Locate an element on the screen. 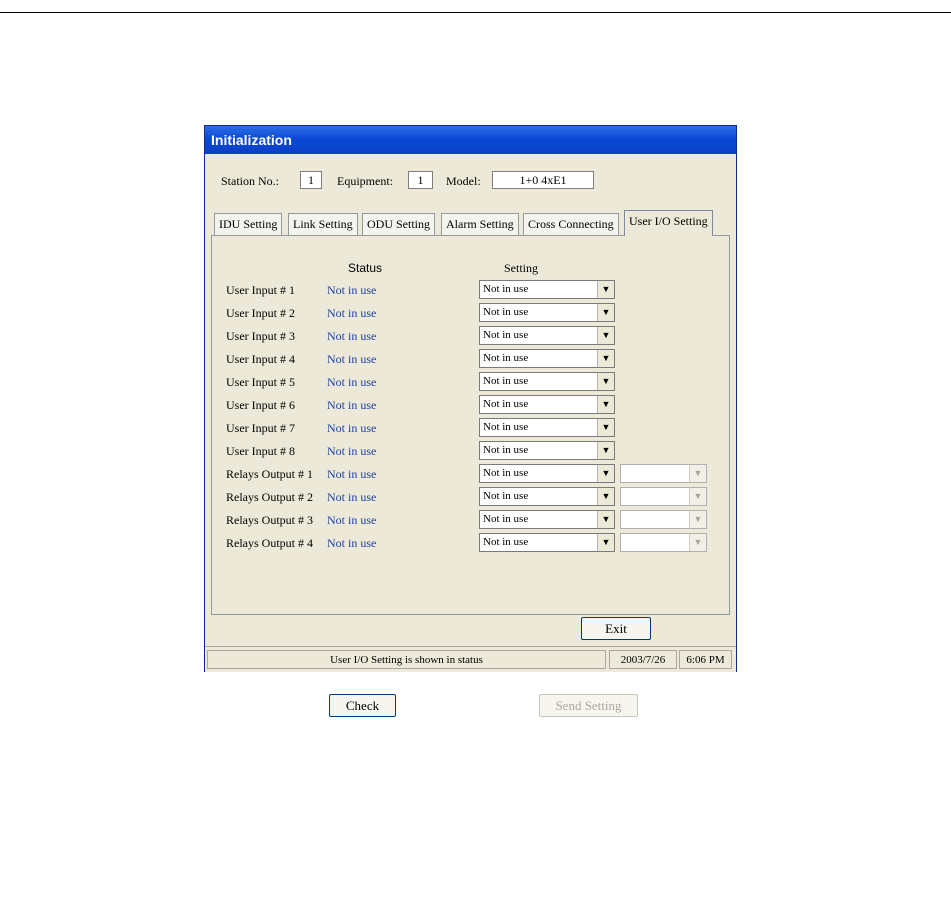  status-message: User I/O Setting is shown in status is located at coordinates (406, 659).